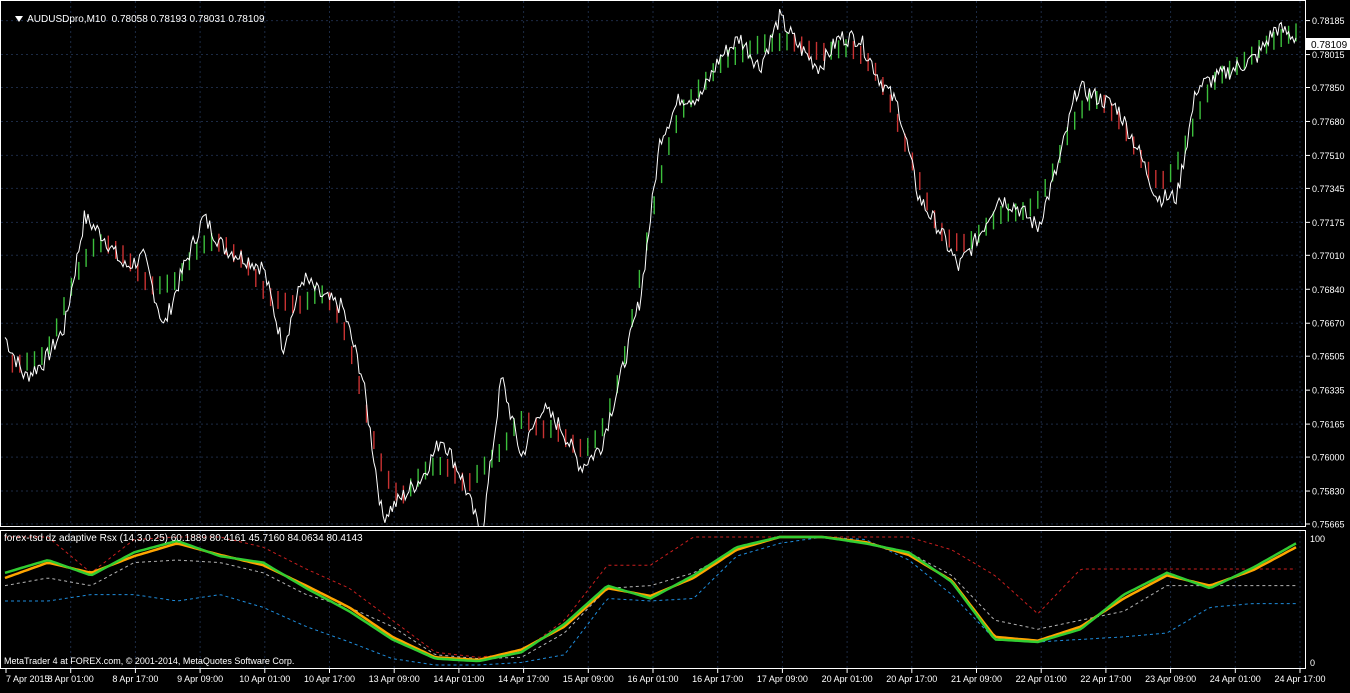  Describe the element at coordinates (1328, 458) in the screenshot. I see `price-tick-label: 0.76000` at that location.